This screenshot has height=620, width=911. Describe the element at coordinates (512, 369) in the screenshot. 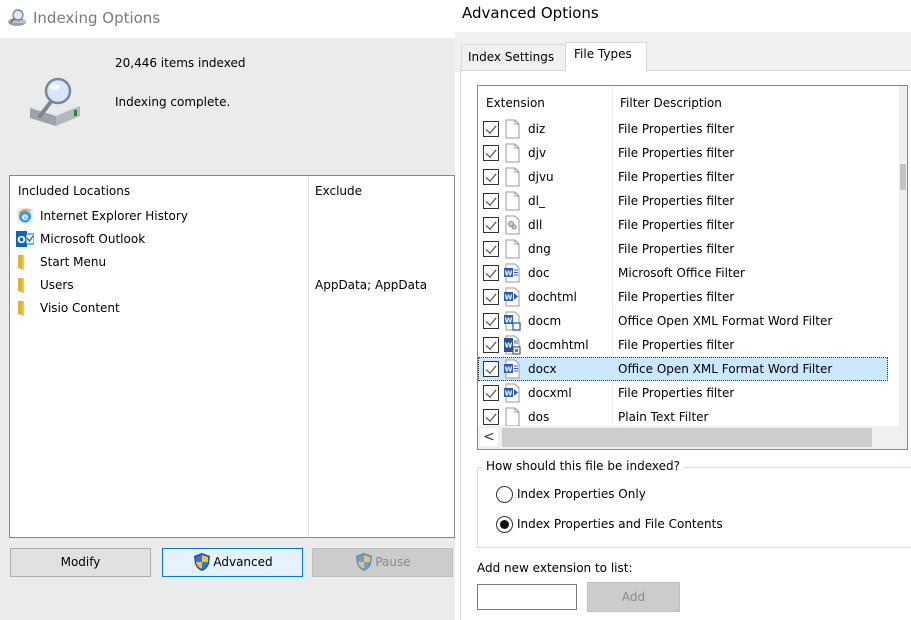

I see `word-doc-icon: W` at that location.